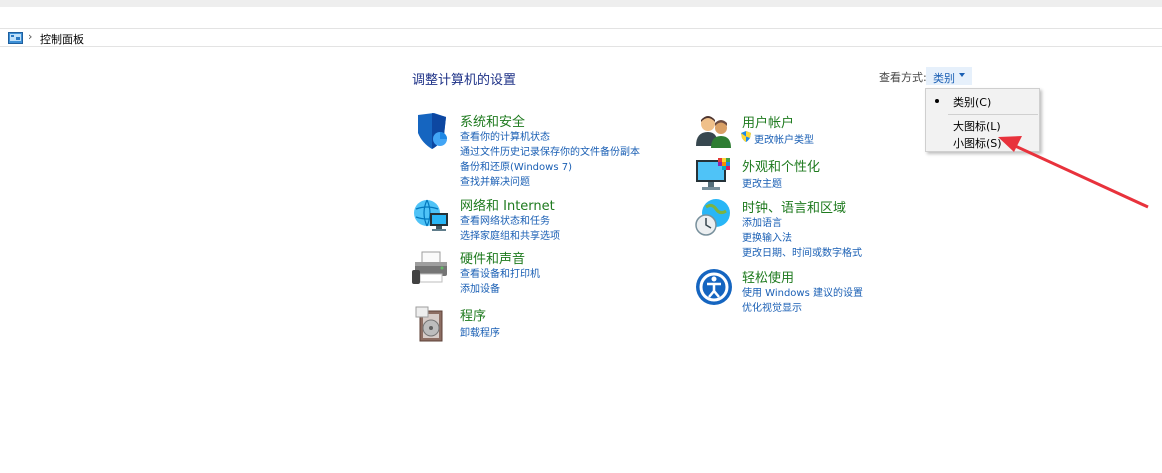 This screenshot has width=1162, height=473. What do you see at coordinates (784, 138) in the screenshot?
I see `link-change-account-type: 更改帐户类型` at bounding box center [784, 138].